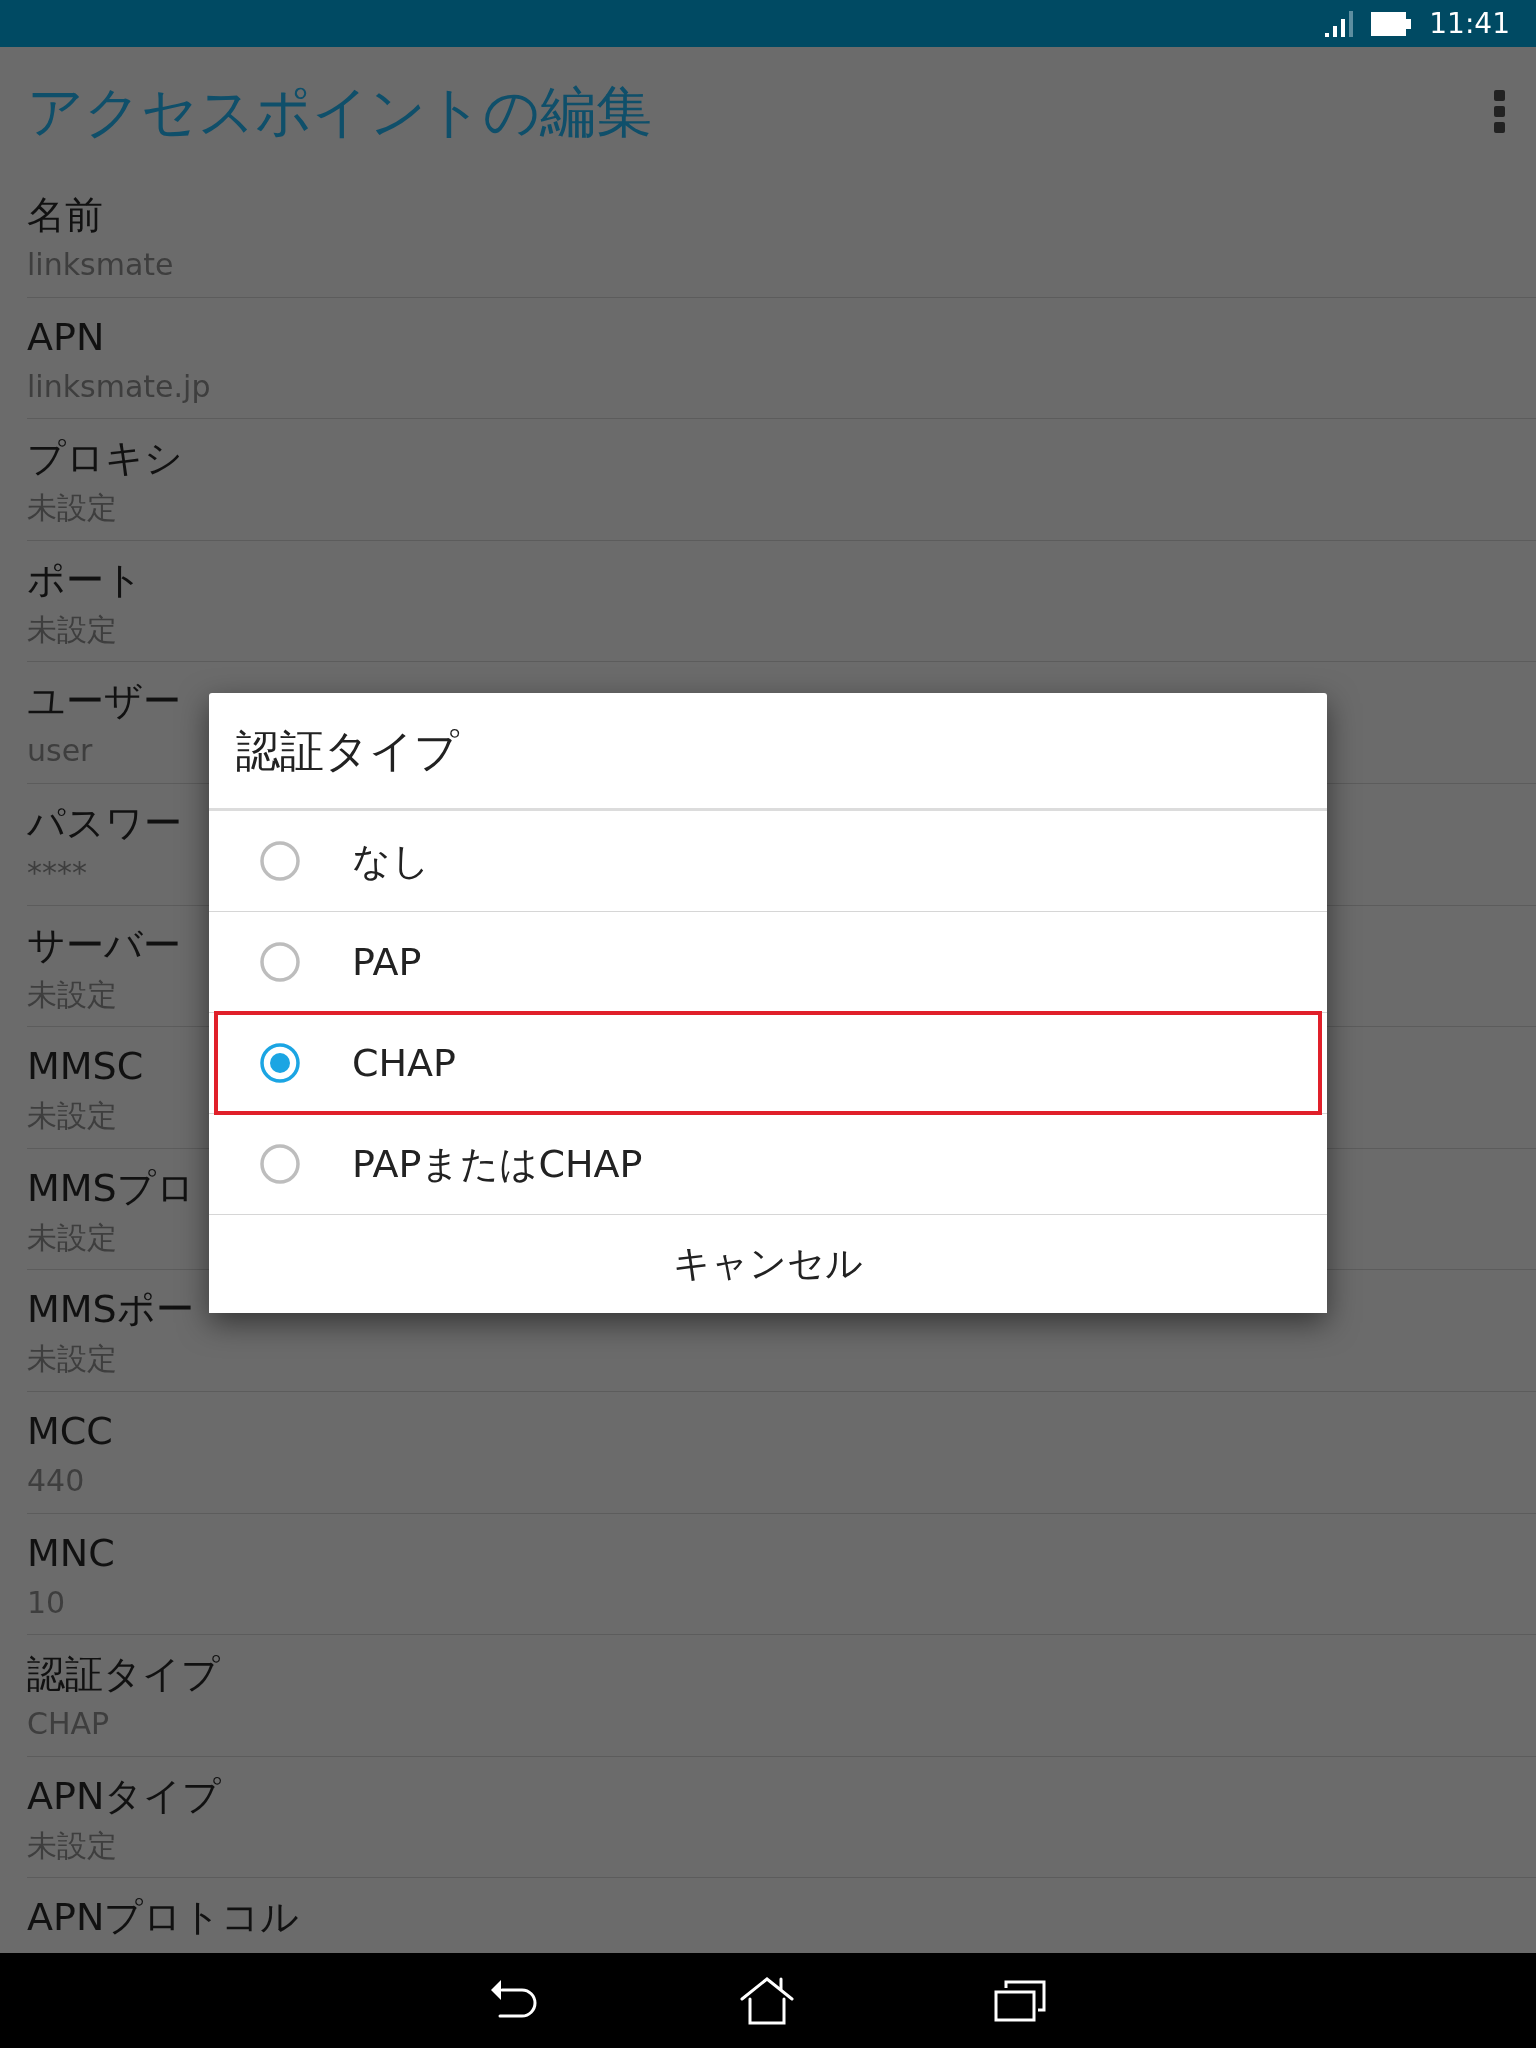  I want to click on dialog-title: 認証タイプ, so click(347, 750).